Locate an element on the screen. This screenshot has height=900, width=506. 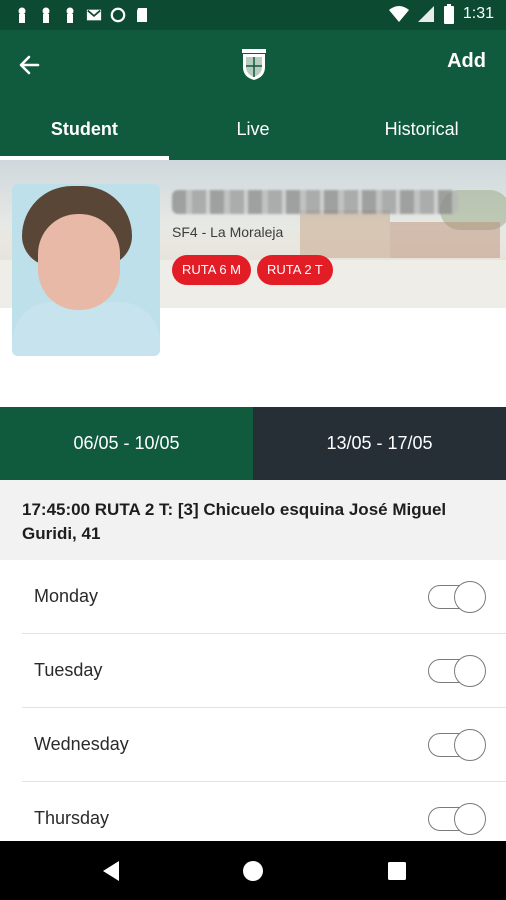
week-tab-current: 06/05 - 10/05 is located at coordinates (126, 443).